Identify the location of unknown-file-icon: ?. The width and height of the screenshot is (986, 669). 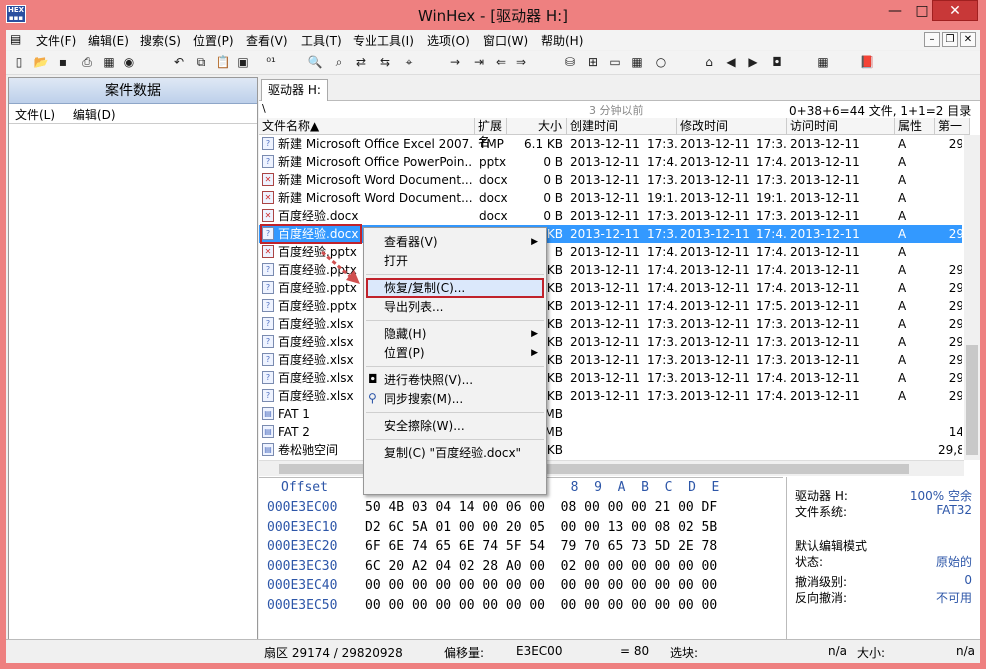
(268, 269).